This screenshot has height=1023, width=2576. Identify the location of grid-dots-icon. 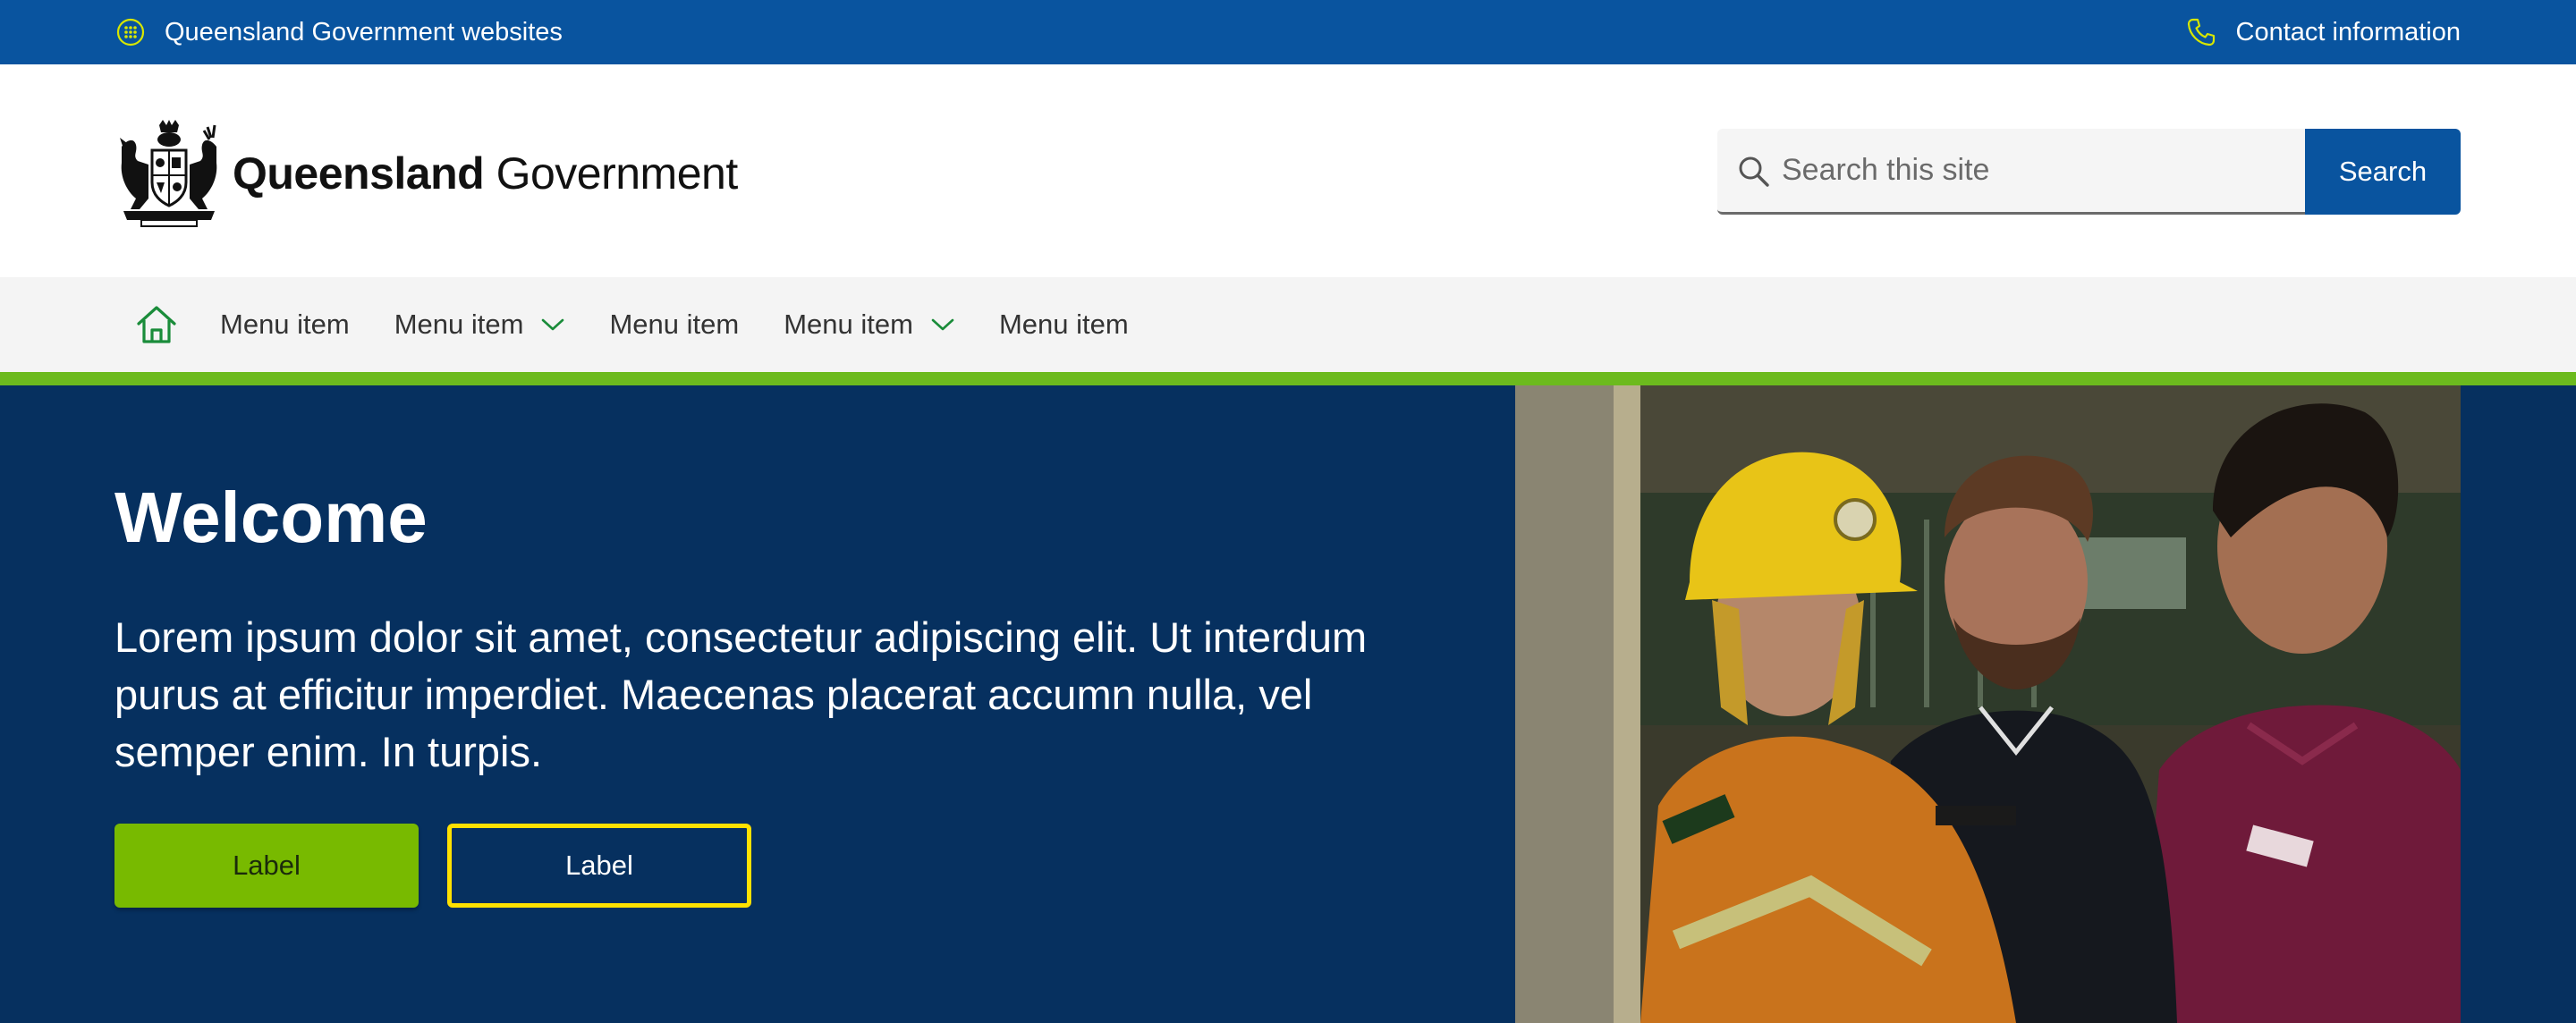
(130, 32).